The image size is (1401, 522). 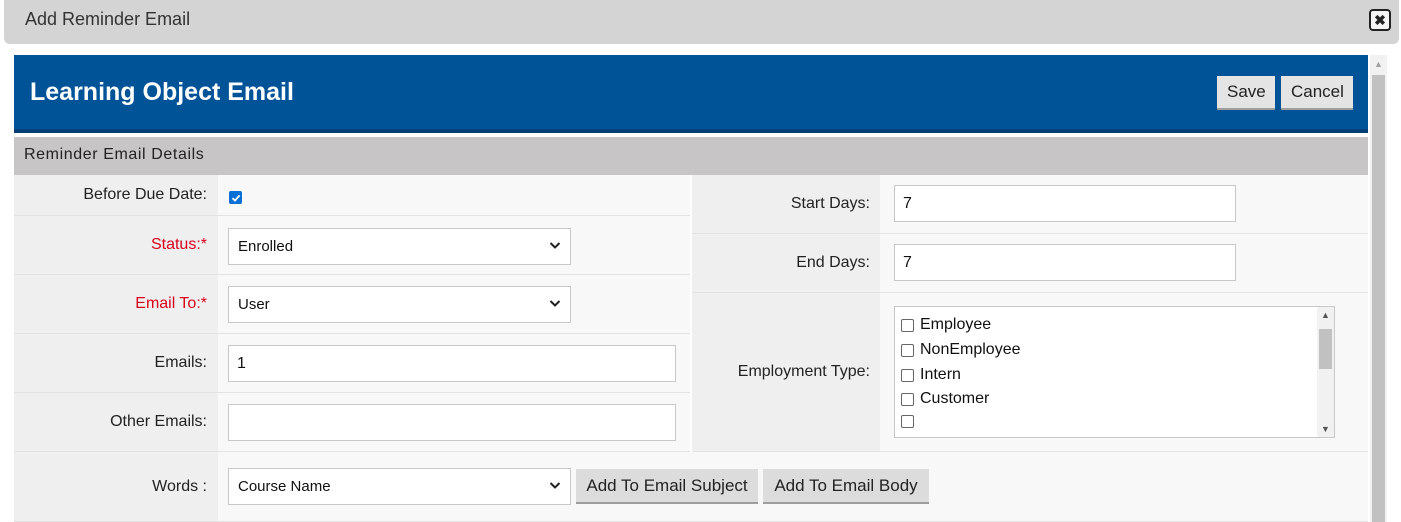 I want to click on list-item, so click(x=910, y=421).